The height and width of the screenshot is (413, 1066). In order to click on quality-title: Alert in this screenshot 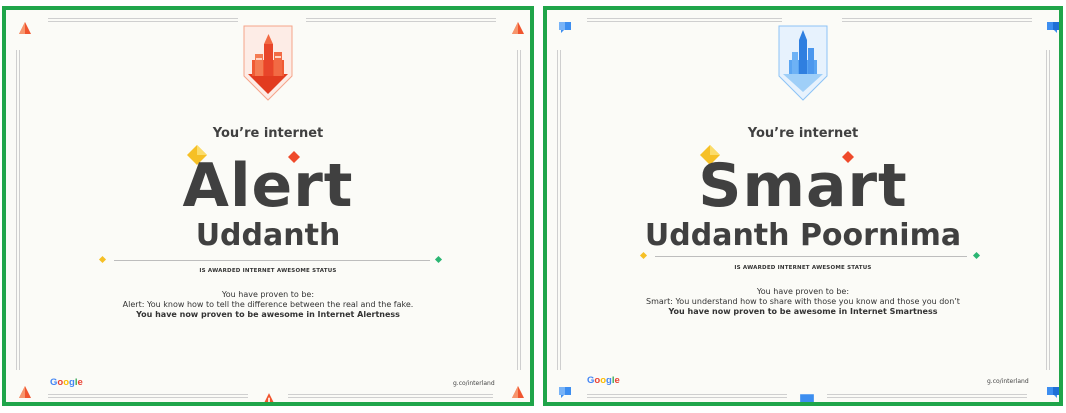, I will do `click(268, 186)`.